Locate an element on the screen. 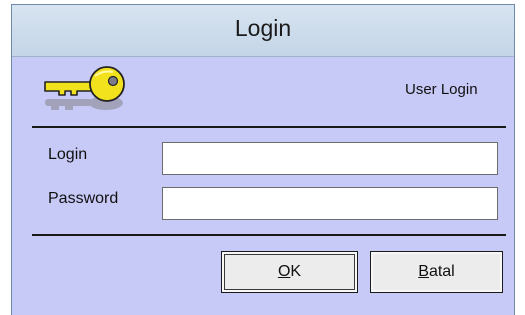 This screenshot has height=315, width=525. password-input is located at coordinates (330, 203).